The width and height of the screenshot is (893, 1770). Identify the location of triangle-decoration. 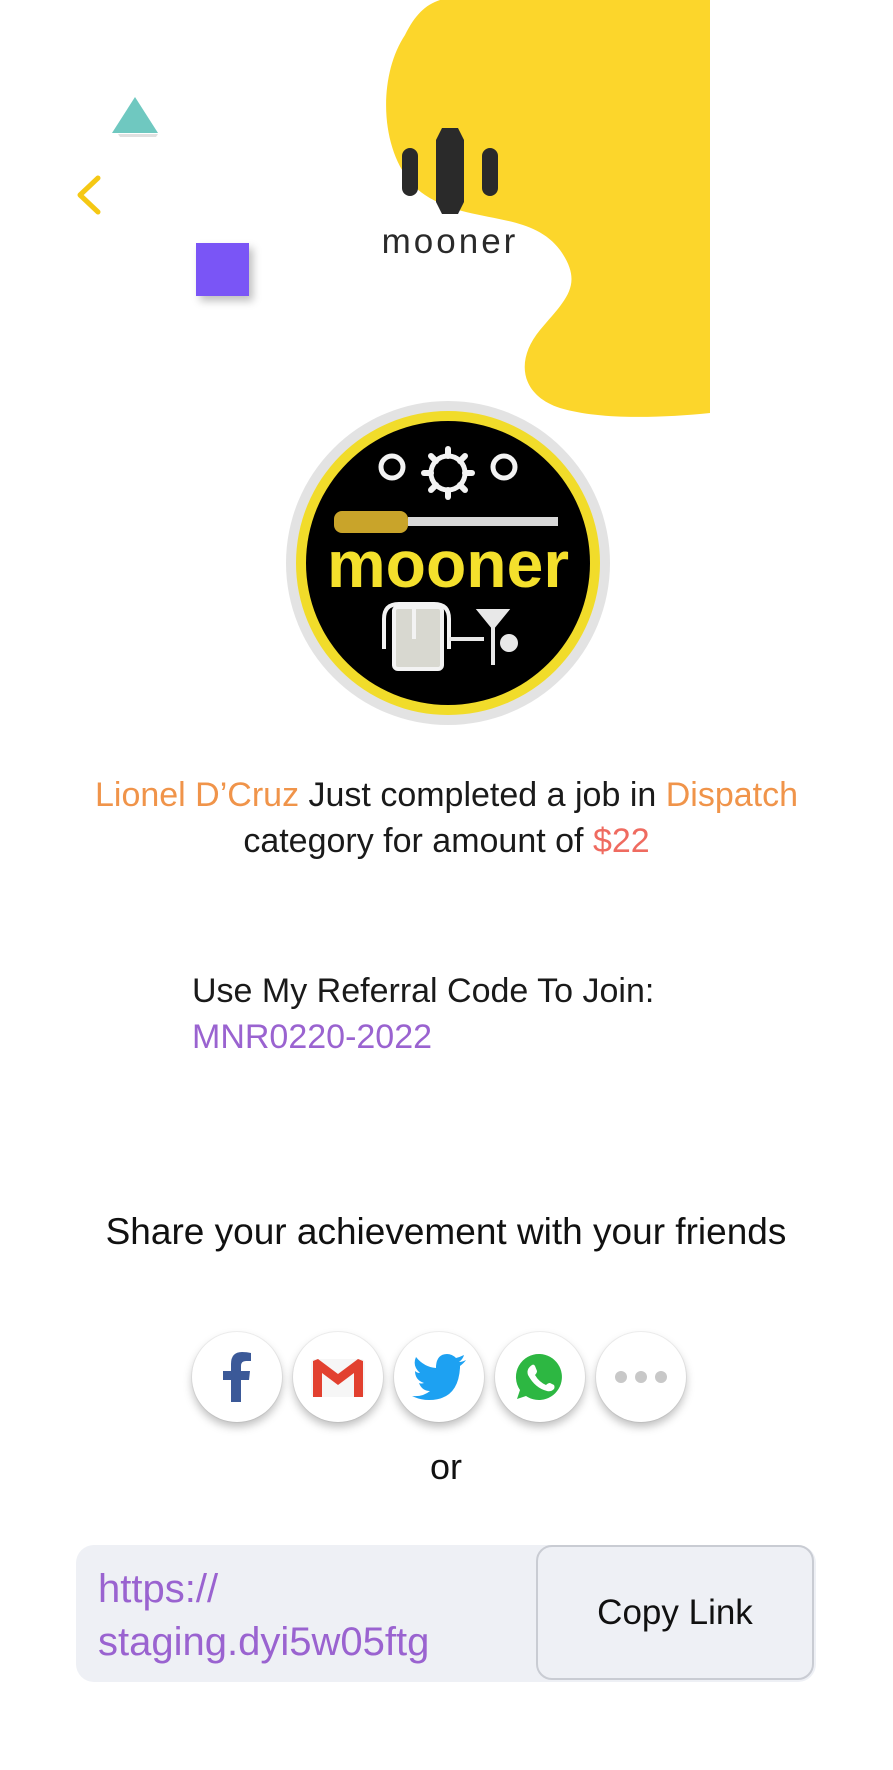
(135, 117).